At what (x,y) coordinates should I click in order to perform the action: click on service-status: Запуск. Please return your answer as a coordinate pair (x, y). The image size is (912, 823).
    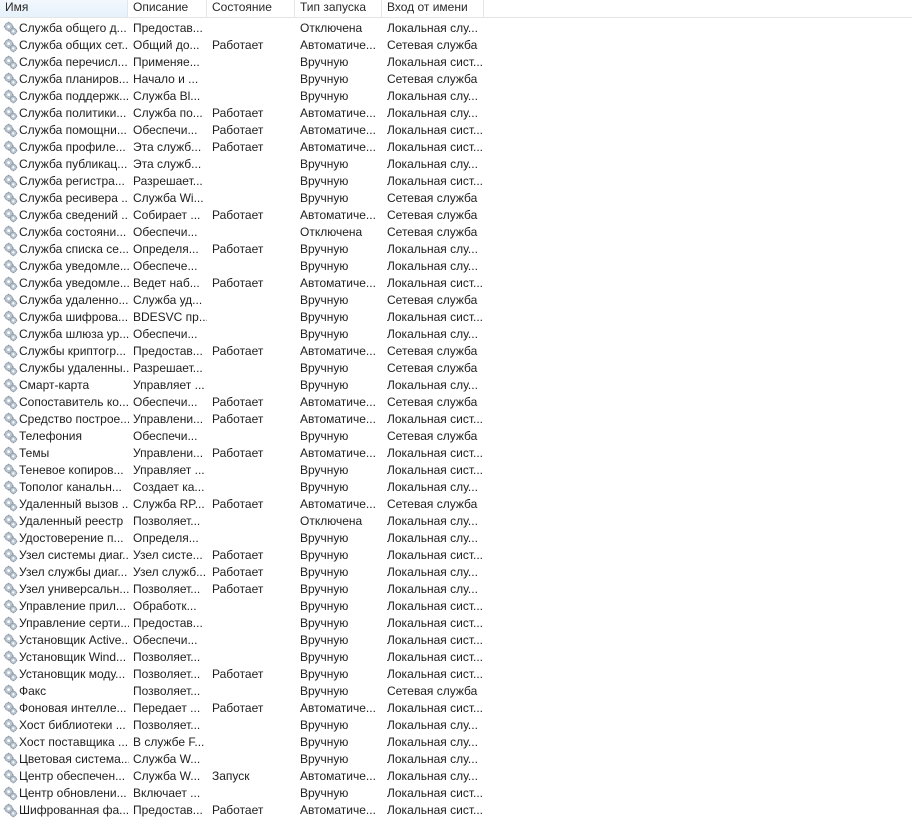
    Looking at the image, I should click on (231, 776).